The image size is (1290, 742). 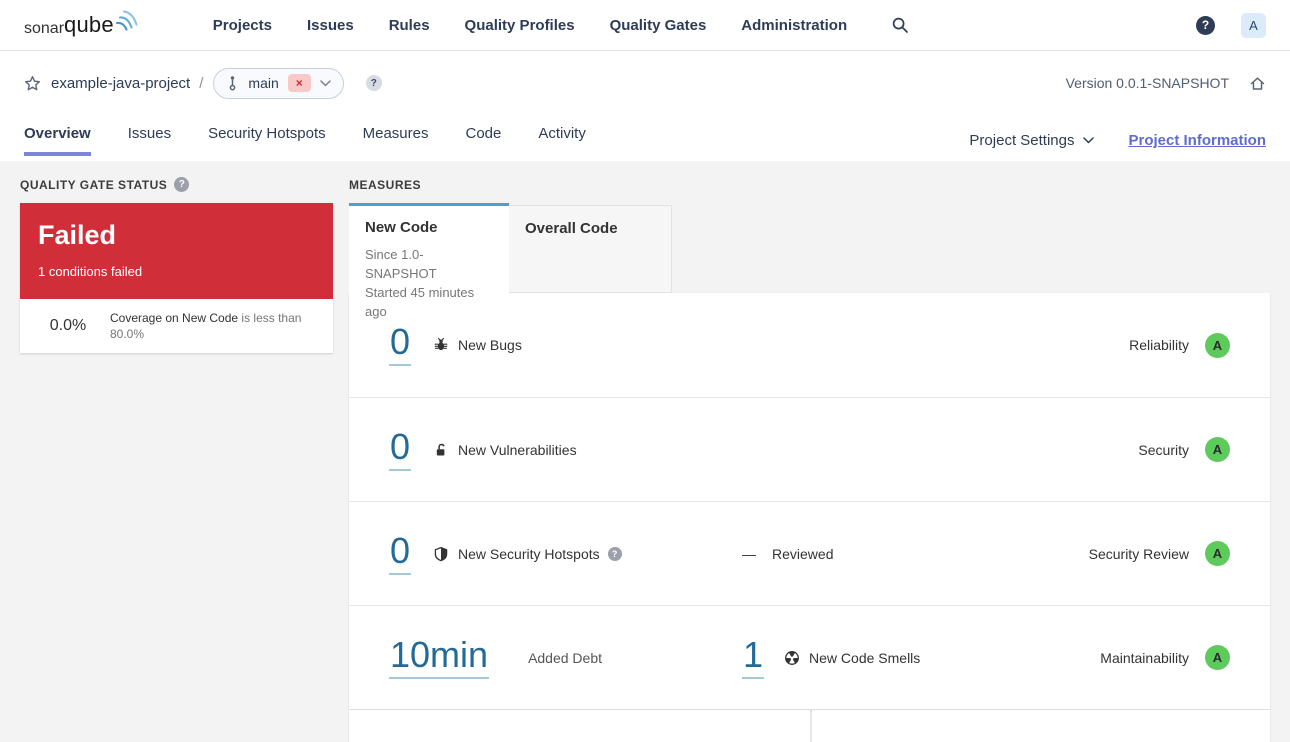 I want to click on quality-gate-conditions-summary: 1 conditions failed, so click(x=90, y=271).